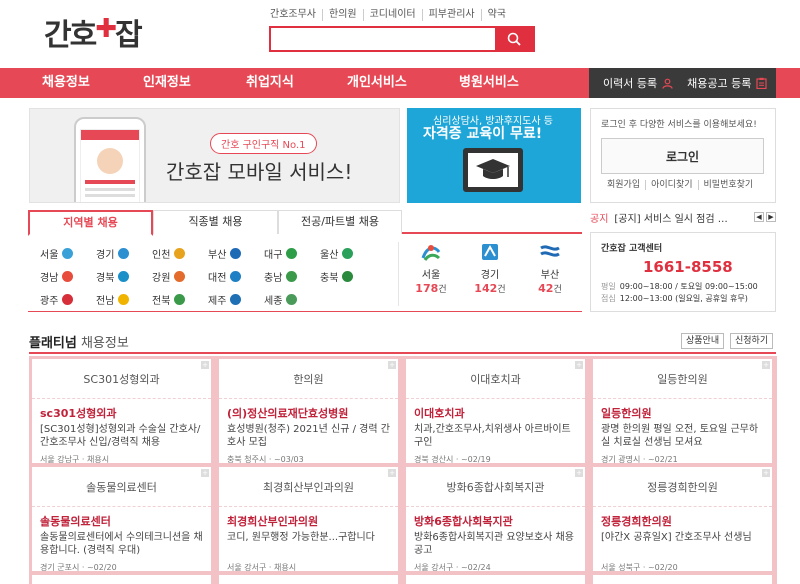 Image resolution: width=800 pixels, height=584 pixels. I want to click on region-item: 대전, so click(236, 276).